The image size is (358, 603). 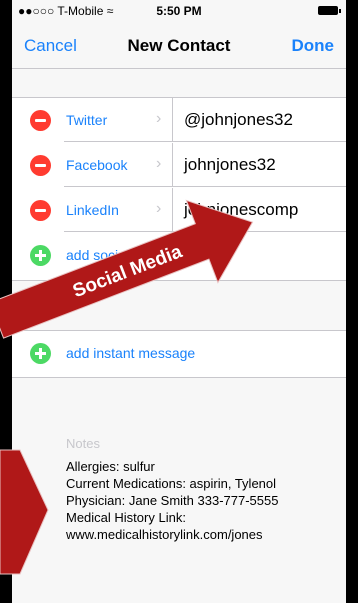 I want to click on service-label-twitter: Twitter, so click(x=86, y=120).